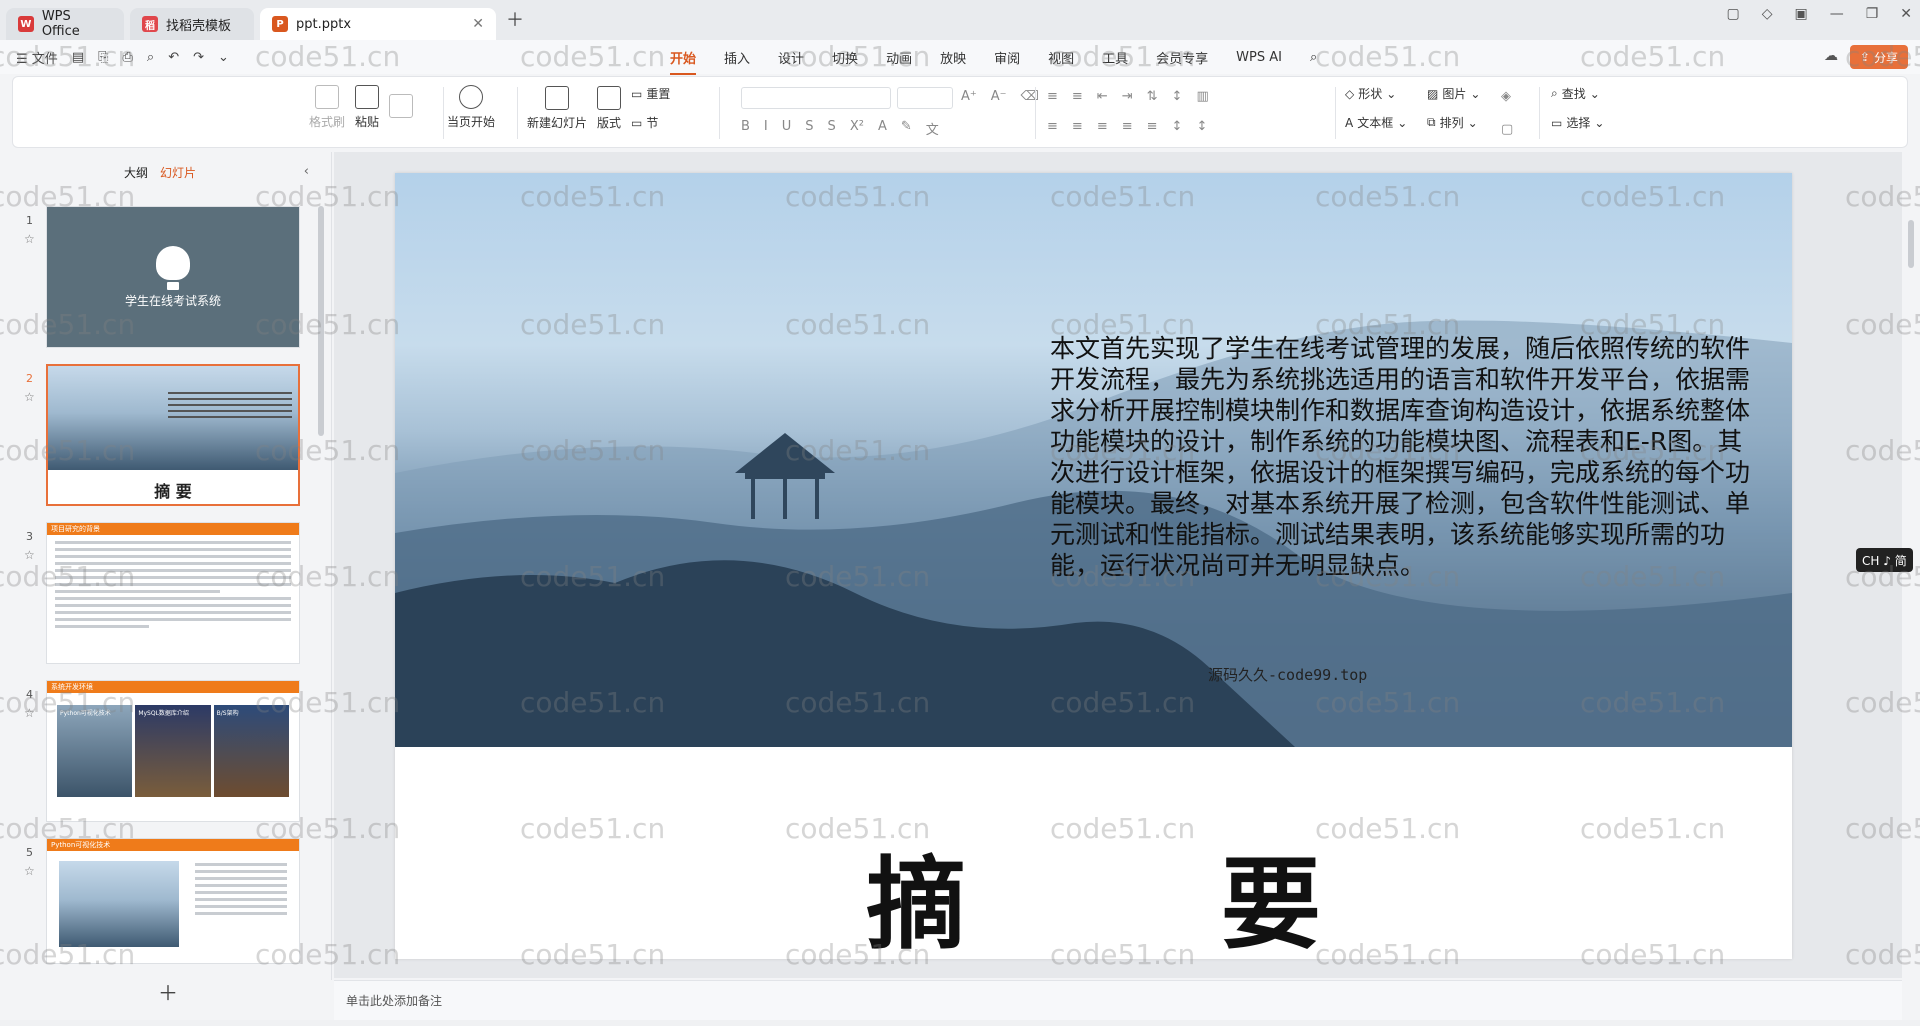 This screenshot has height=1026, width=1920. I want to click on tab-slides: 幻灯片, so click(178, 172).